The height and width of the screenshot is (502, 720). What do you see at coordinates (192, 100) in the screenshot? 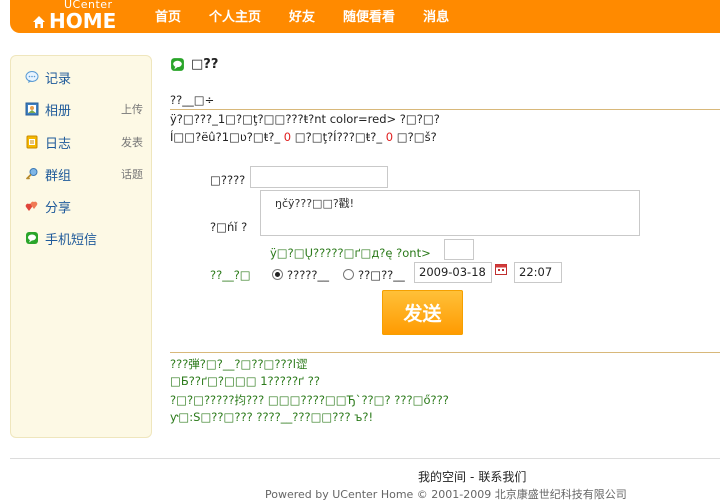
I see `section-heading: ??__□÷` at bounding box center [192, 100].